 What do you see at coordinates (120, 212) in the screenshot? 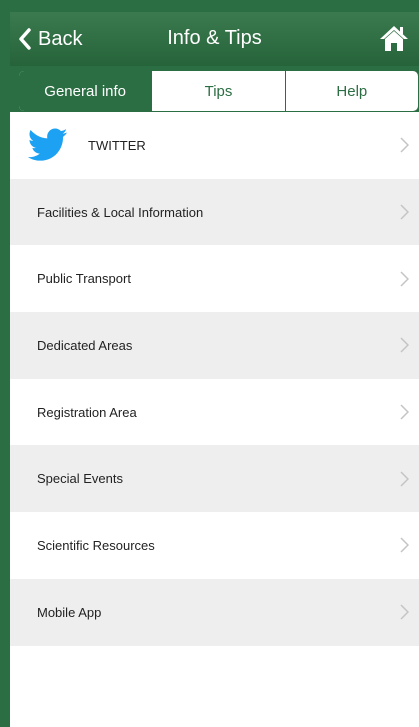
I see `list-item-label: Facilities & Local Information` at bounding box center [120, 212].